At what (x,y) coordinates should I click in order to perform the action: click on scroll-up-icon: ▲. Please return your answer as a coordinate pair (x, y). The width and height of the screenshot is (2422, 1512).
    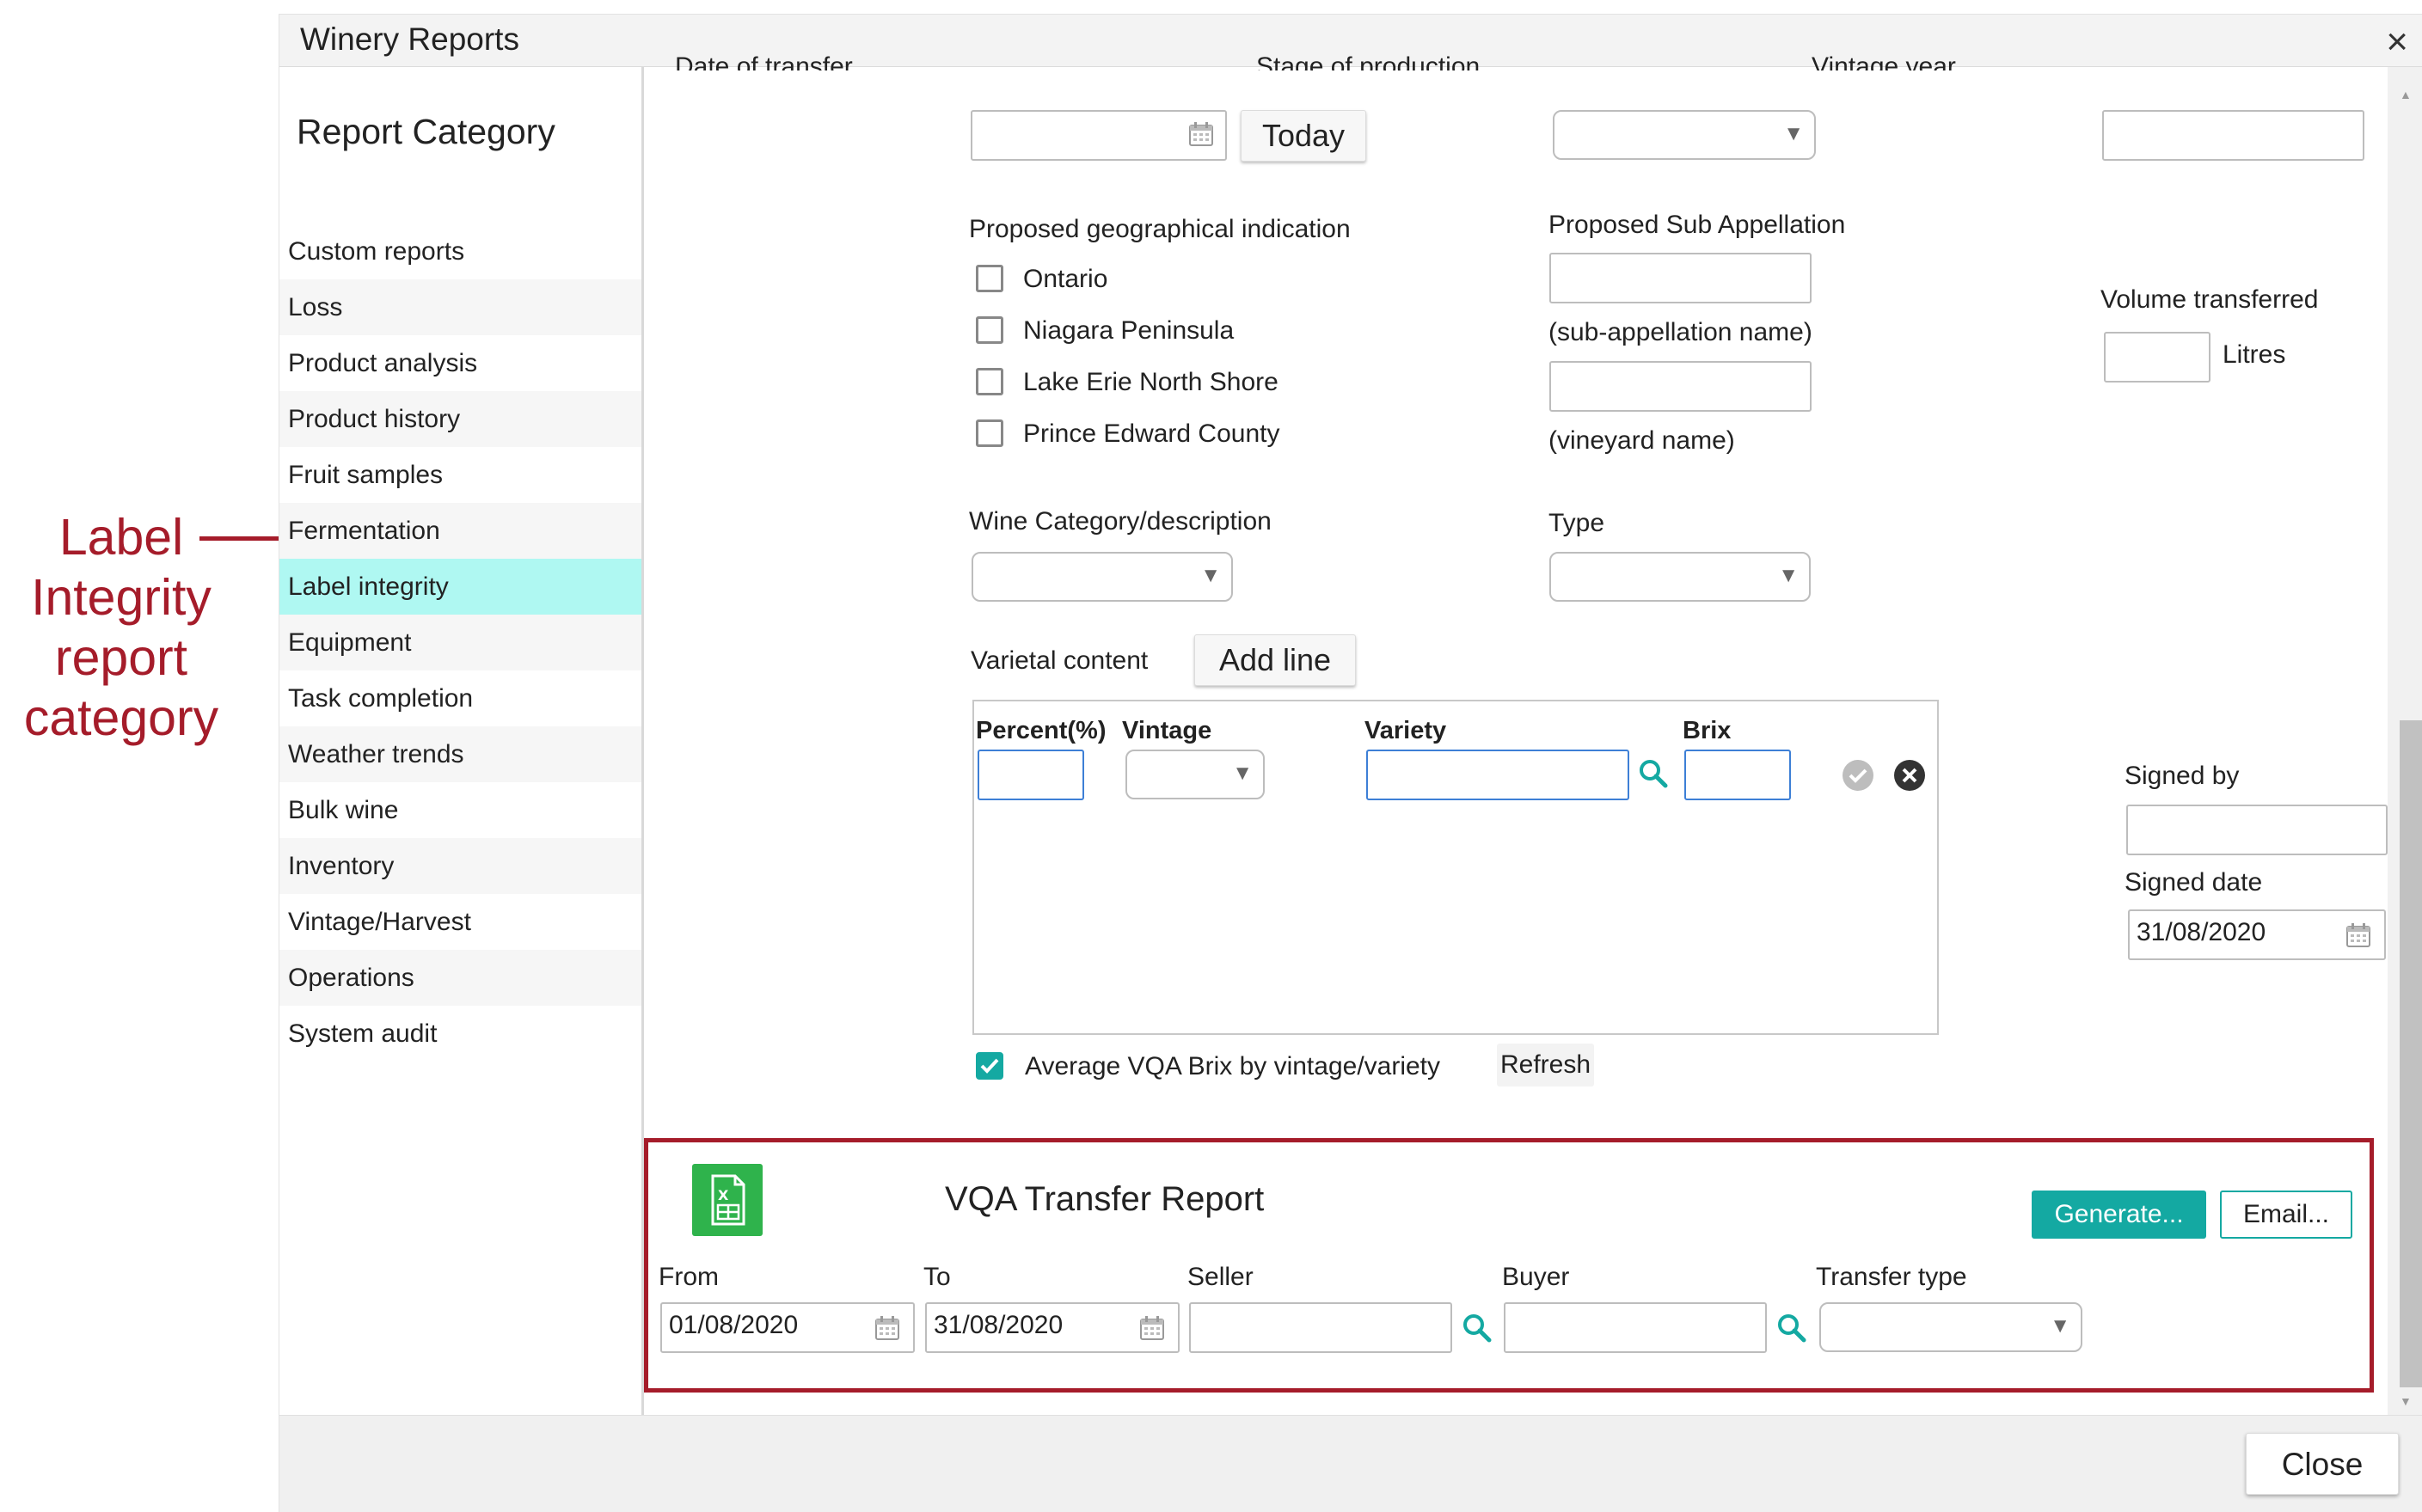
    Looking at the image, I should click on (2406, 94).